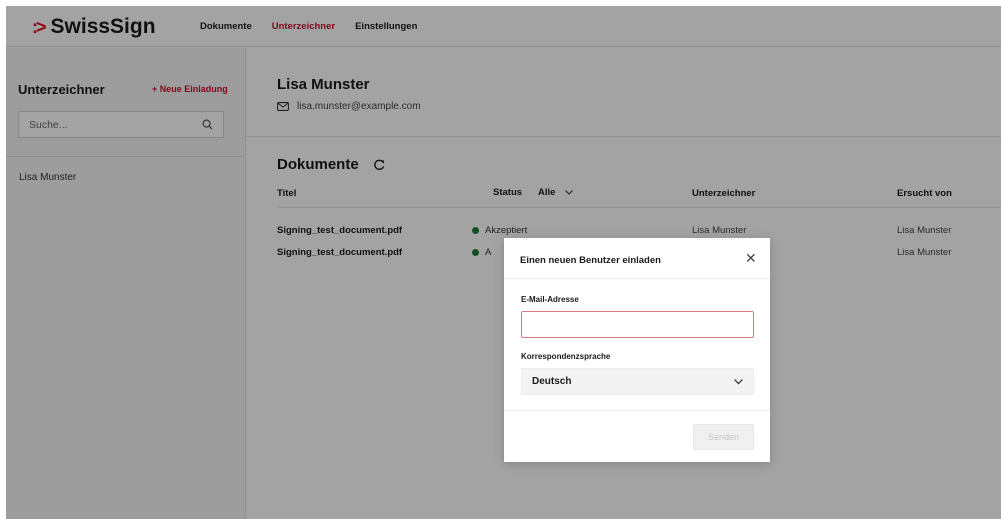  I want to click on language-select-value: Deutsch, so click(552, 381).